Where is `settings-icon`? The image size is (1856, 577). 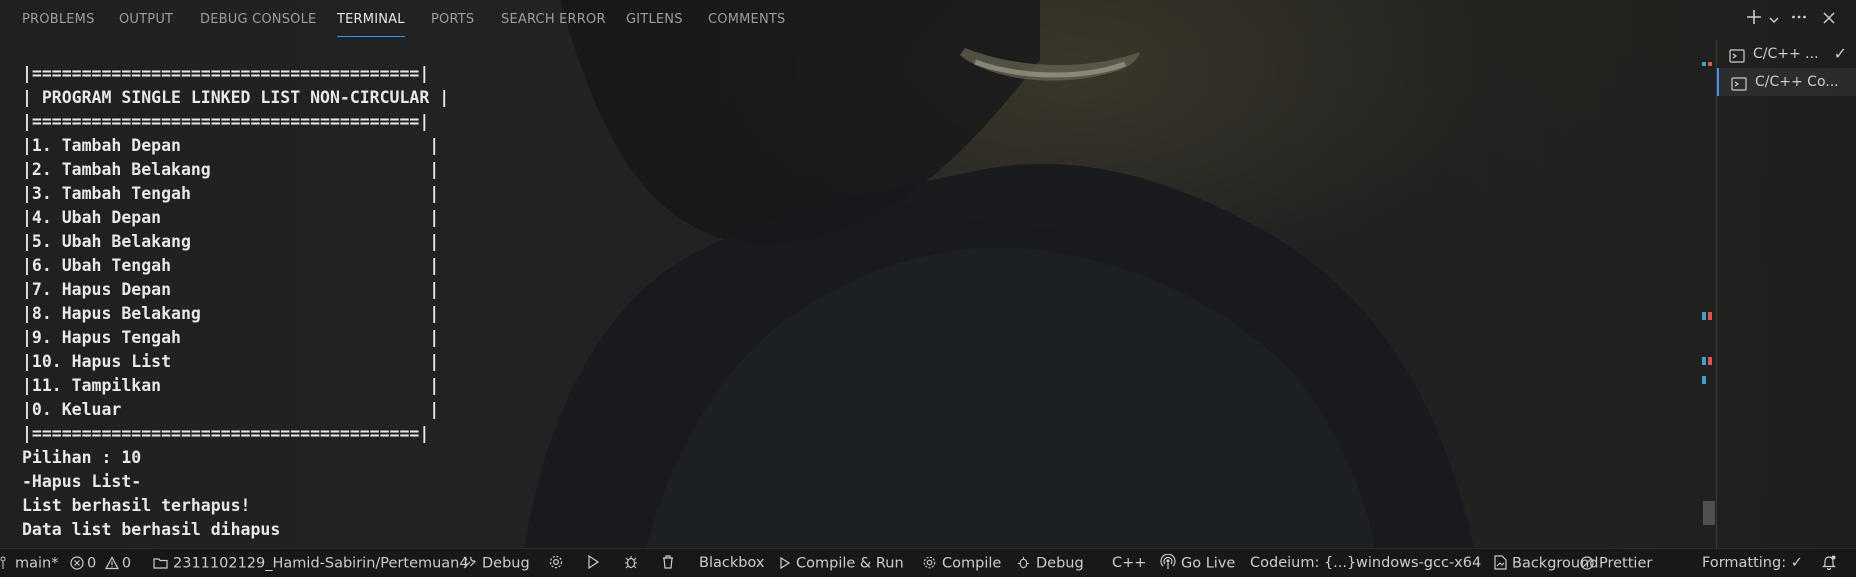
settings-icon is located at coordinates (556, 563).